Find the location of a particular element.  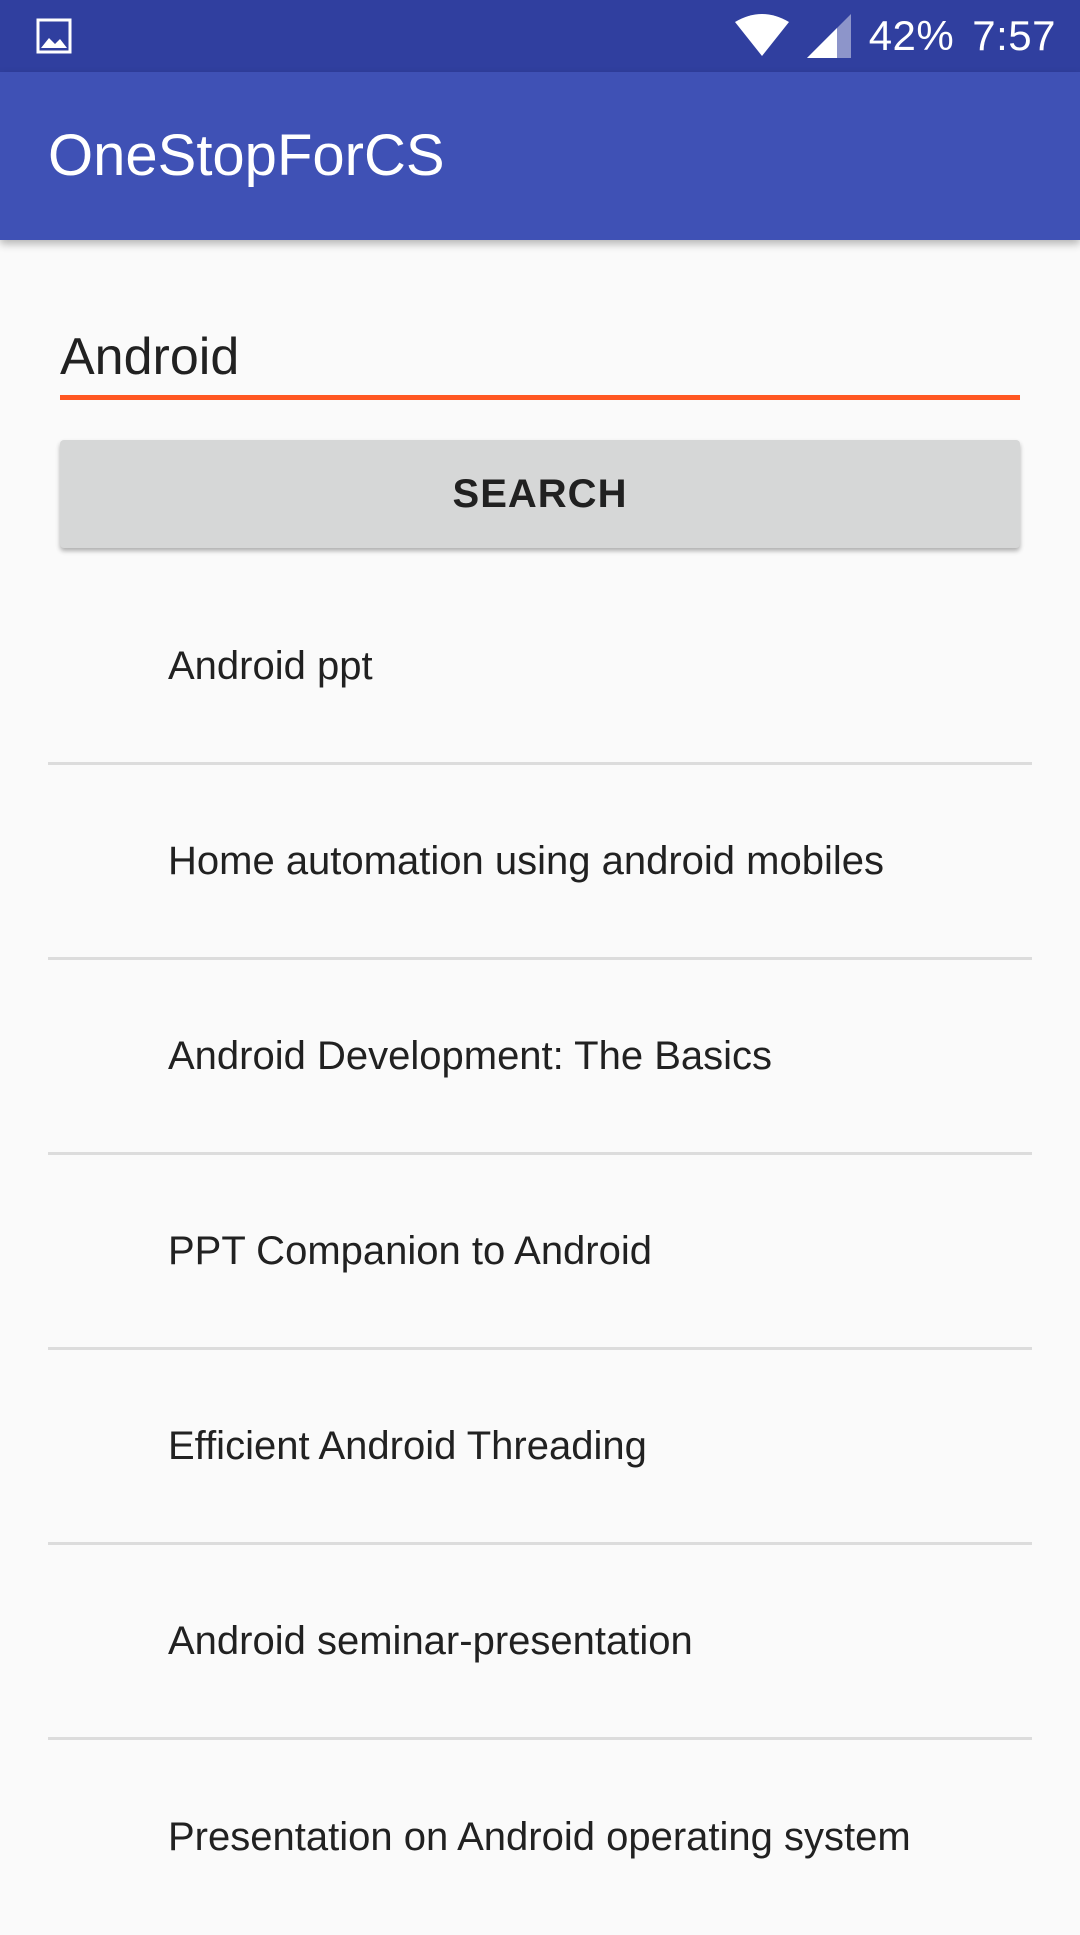

list-item: Android ppt is located at coordinates (540, 667).